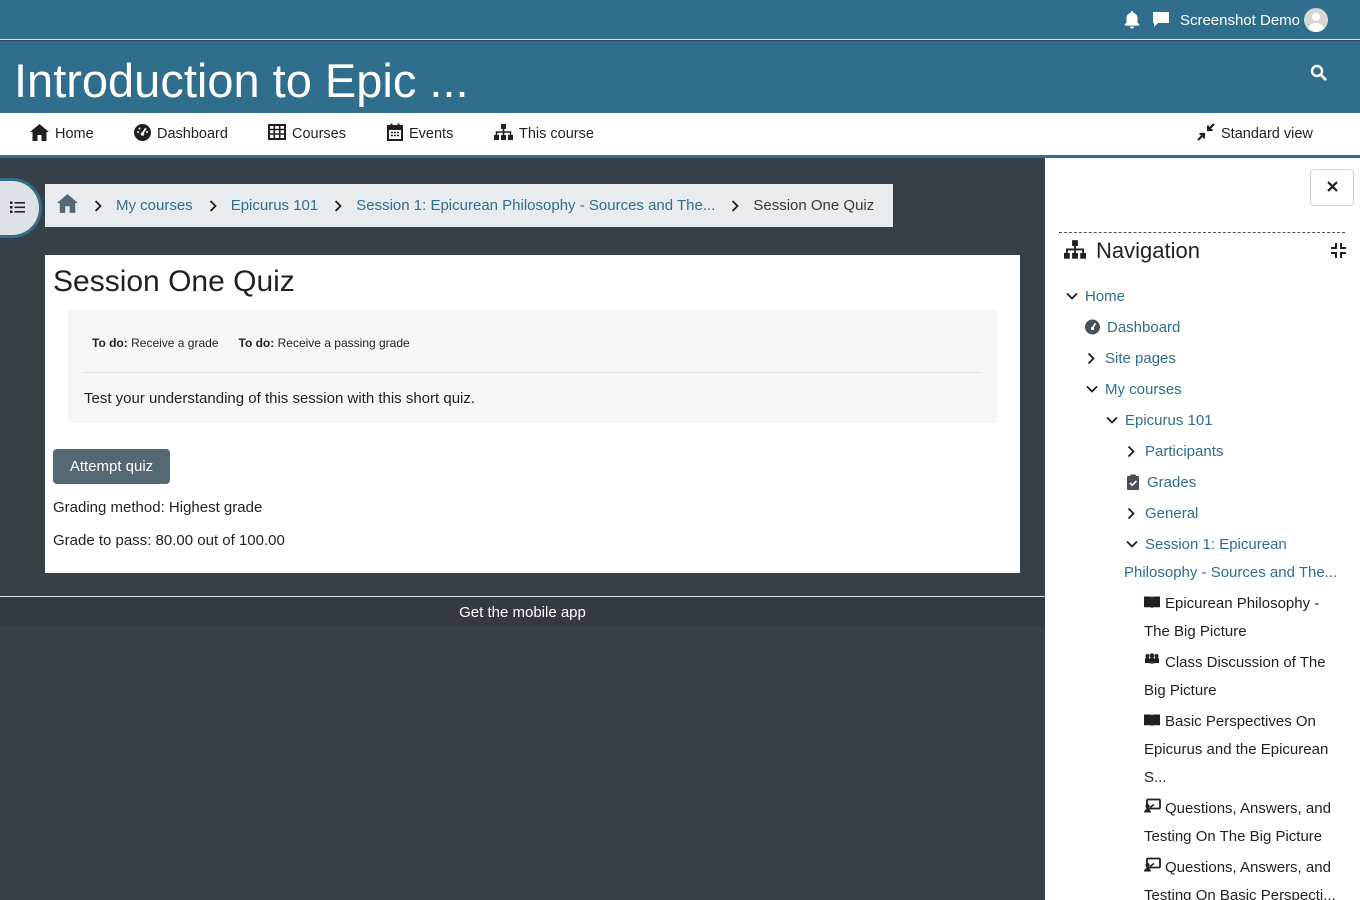 The height and width of the screenshot is (900, 1360). What do you see at coordinates (1144, 327) in the screenshot?
I see `tree-dashboard-label: Dashboard` at bounding box center [1144, 327].